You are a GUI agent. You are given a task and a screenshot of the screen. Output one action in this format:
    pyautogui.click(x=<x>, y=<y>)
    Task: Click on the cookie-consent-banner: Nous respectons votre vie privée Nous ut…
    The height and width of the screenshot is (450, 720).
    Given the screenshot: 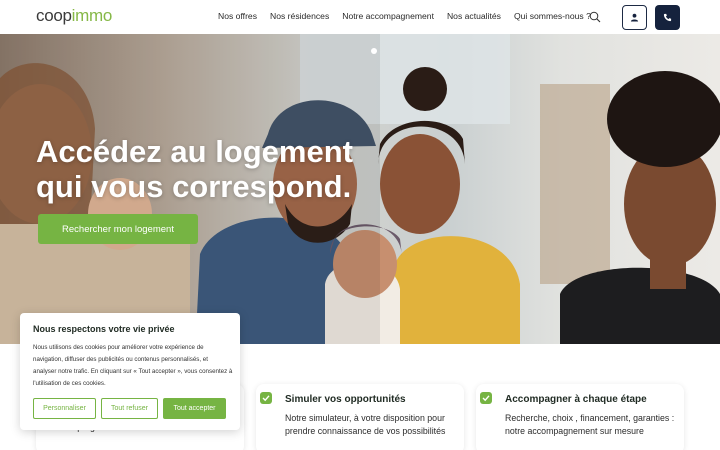 What is the action you would take?
    pyautogui.click(x=130, y=371)
    